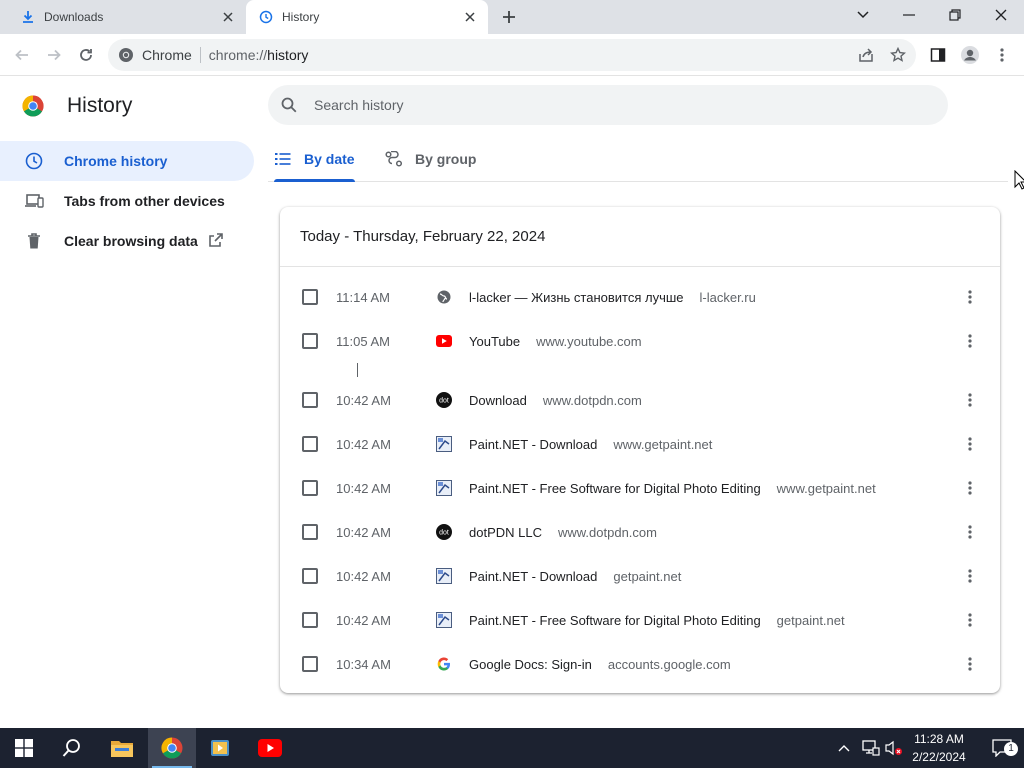 This screenshot has width=1024, height=768. What do you see at coordinates (266, 17) in the screenshot?
I see `history-icon` at bounding box center [266, 17].